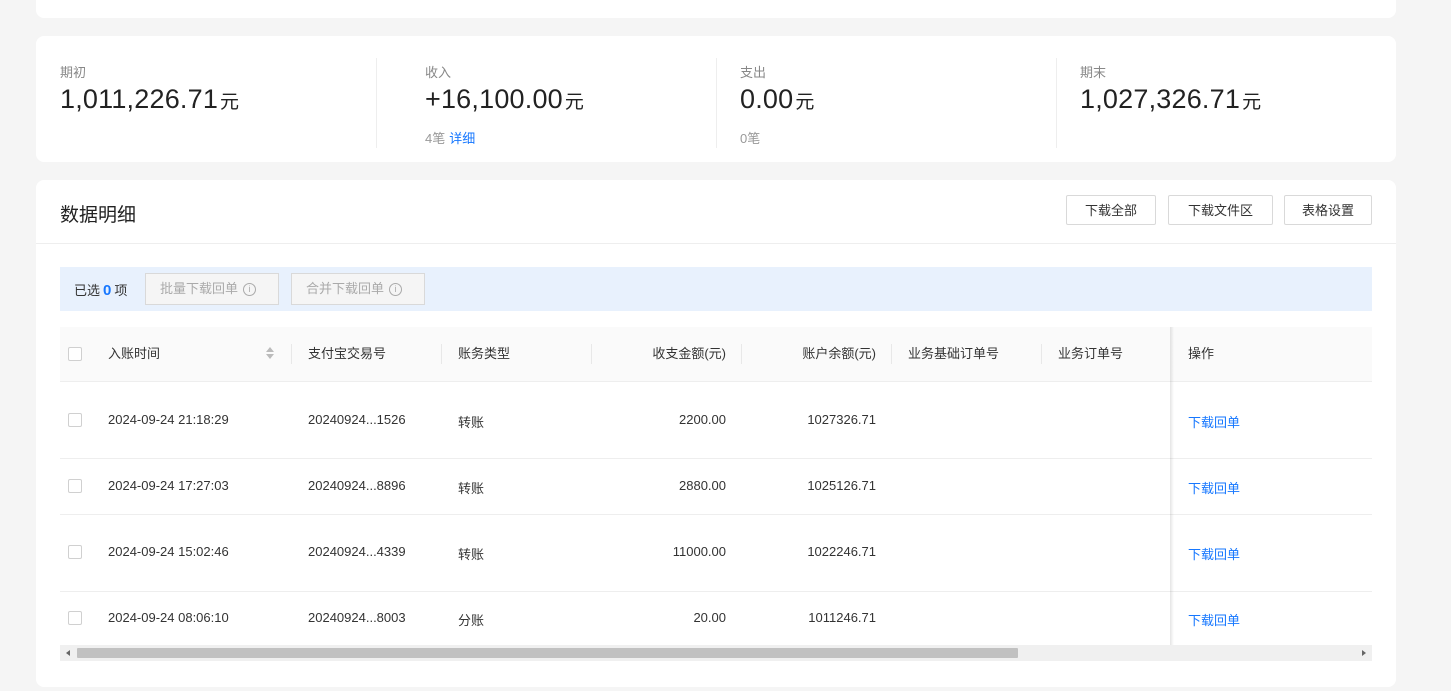 The image size is (1451, 691). Describe the element at coordinates (357, 551) in the screenshot. I see `row-trade-no: 20240924...4339` at that location.